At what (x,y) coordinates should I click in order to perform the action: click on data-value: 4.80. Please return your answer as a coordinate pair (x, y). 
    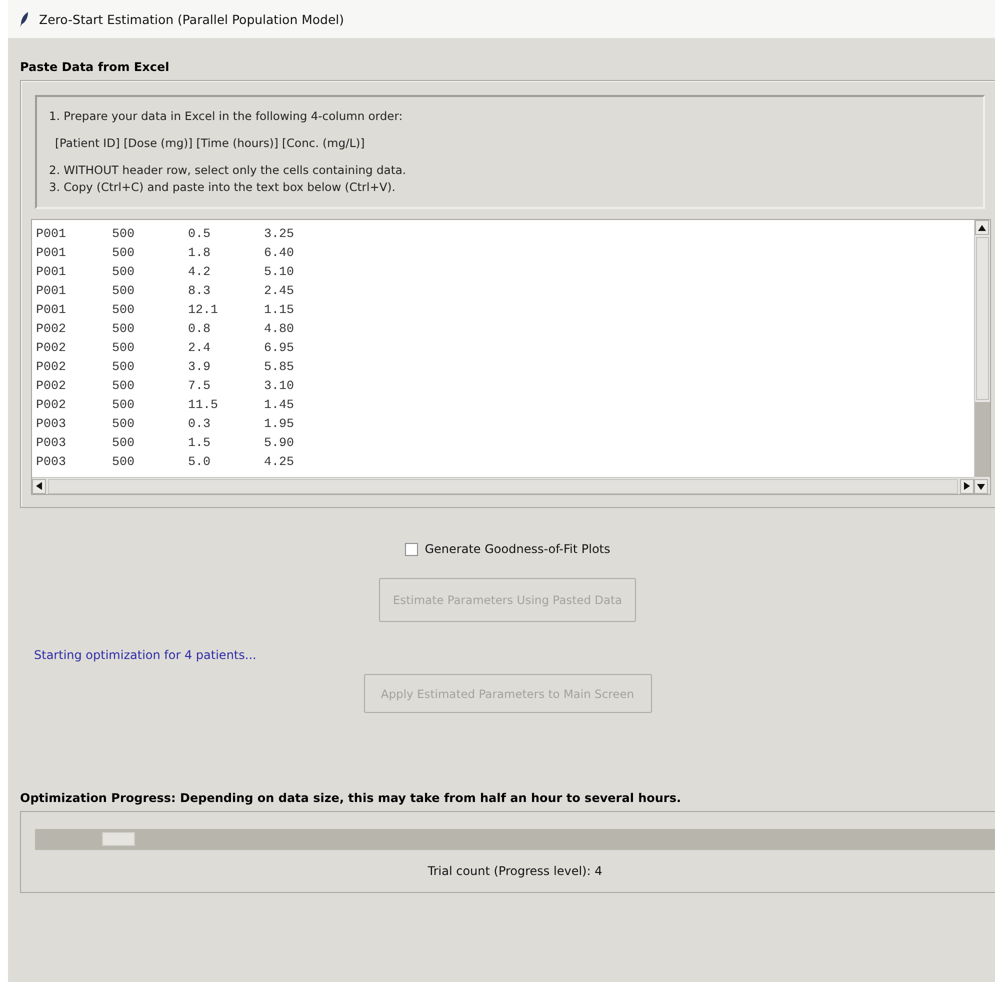
    Looking at the image, I should click on (280, 329).